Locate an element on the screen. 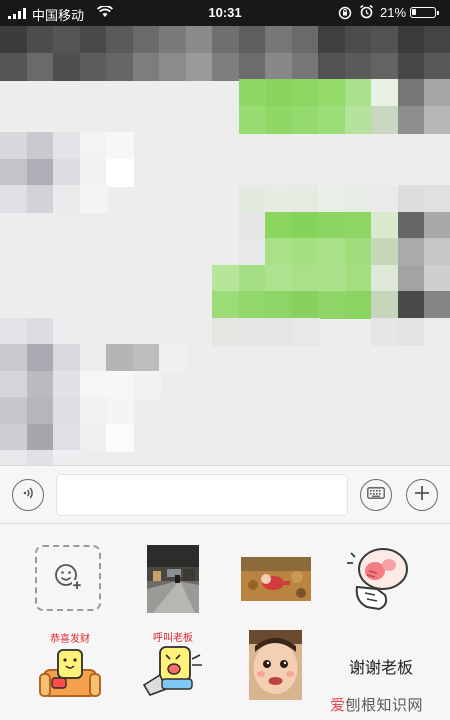 The image size is (450, 720). add-sticker-button is located at coordinates (68, 578).